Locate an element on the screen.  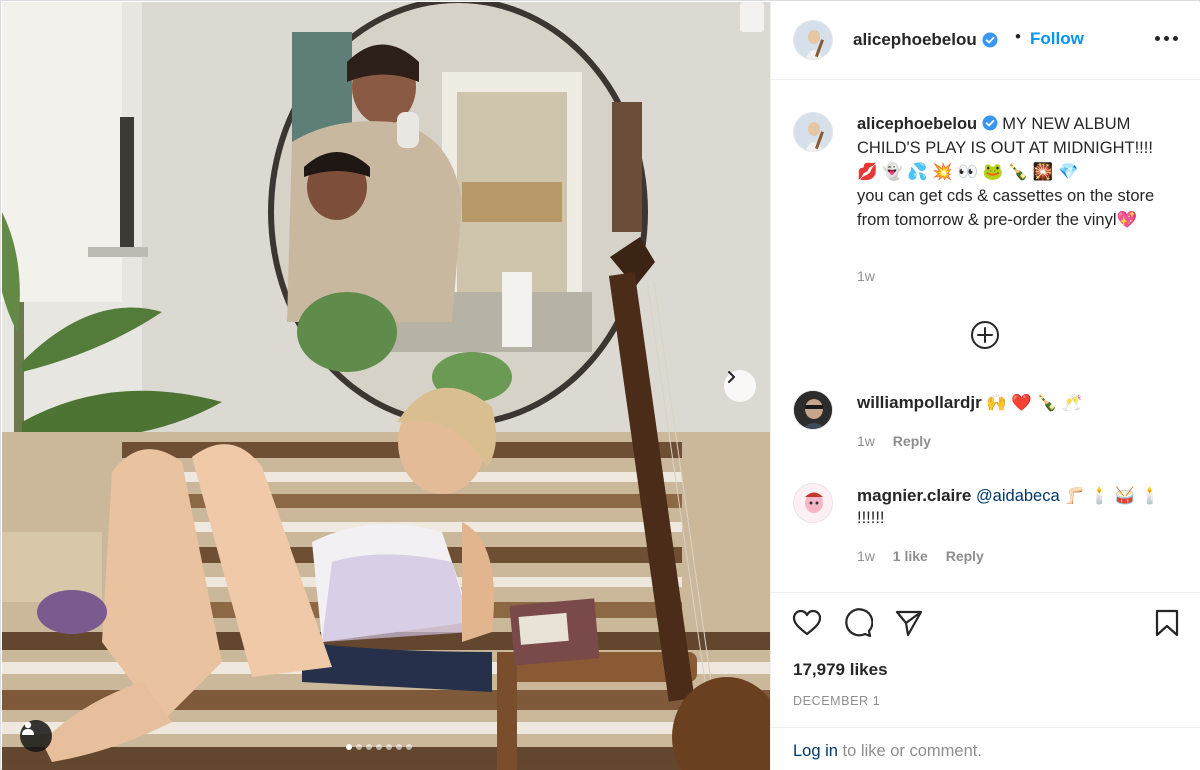
comment-item: williampollardjr 🙌 ❤️ 🍾 🥂 is located at coordinates (1022, 403).